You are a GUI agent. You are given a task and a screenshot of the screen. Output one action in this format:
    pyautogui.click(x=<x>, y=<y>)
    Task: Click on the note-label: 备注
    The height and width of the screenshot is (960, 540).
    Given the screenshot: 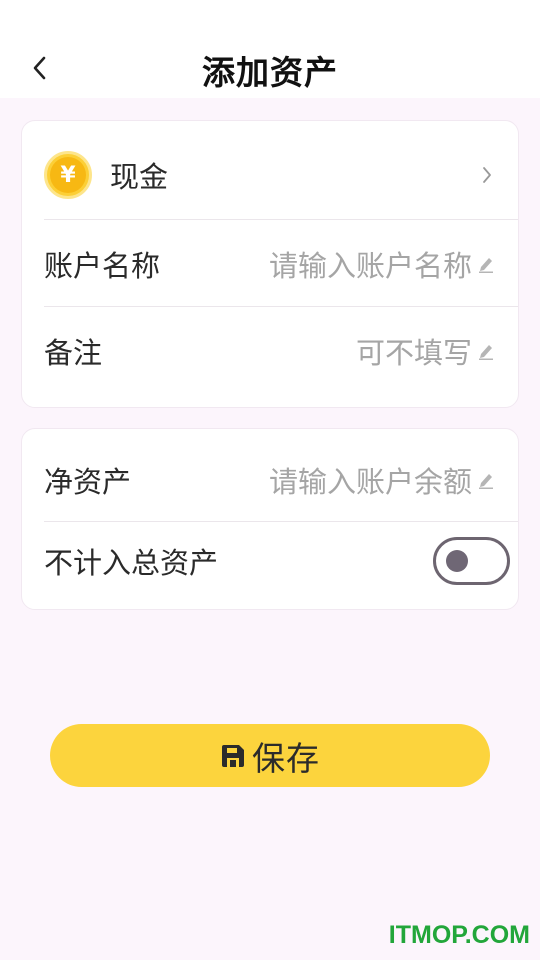 What is the action you would take?
    pyautogui.click(x=73, y=353)
    